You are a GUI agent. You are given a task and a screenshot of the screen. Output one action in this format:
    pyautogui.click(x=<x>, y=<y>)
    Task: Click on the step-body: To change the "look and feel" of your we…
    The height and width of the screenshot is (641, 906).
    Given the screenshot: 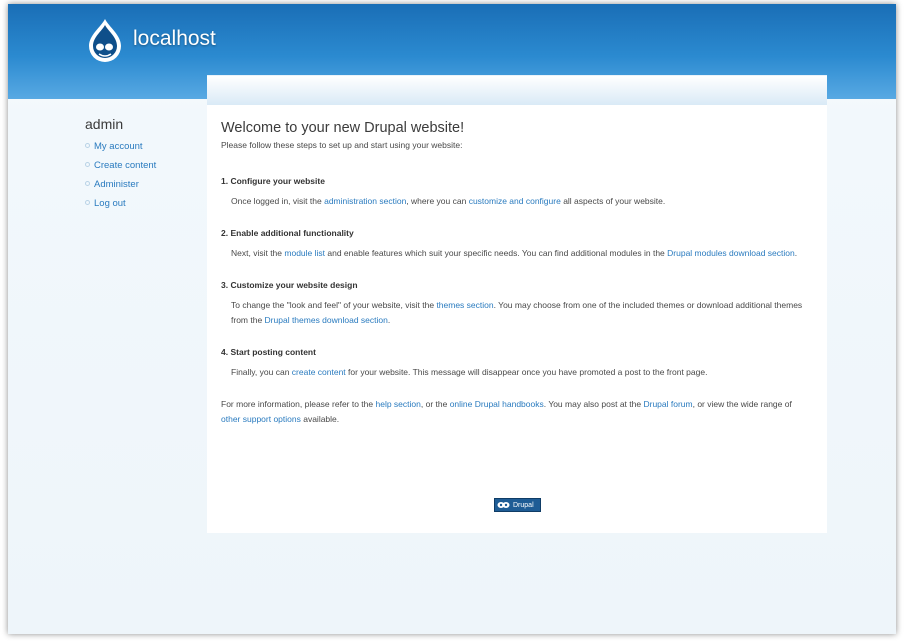 What is the action you would take?
    pyautogui.click(x=517, y=312)
    